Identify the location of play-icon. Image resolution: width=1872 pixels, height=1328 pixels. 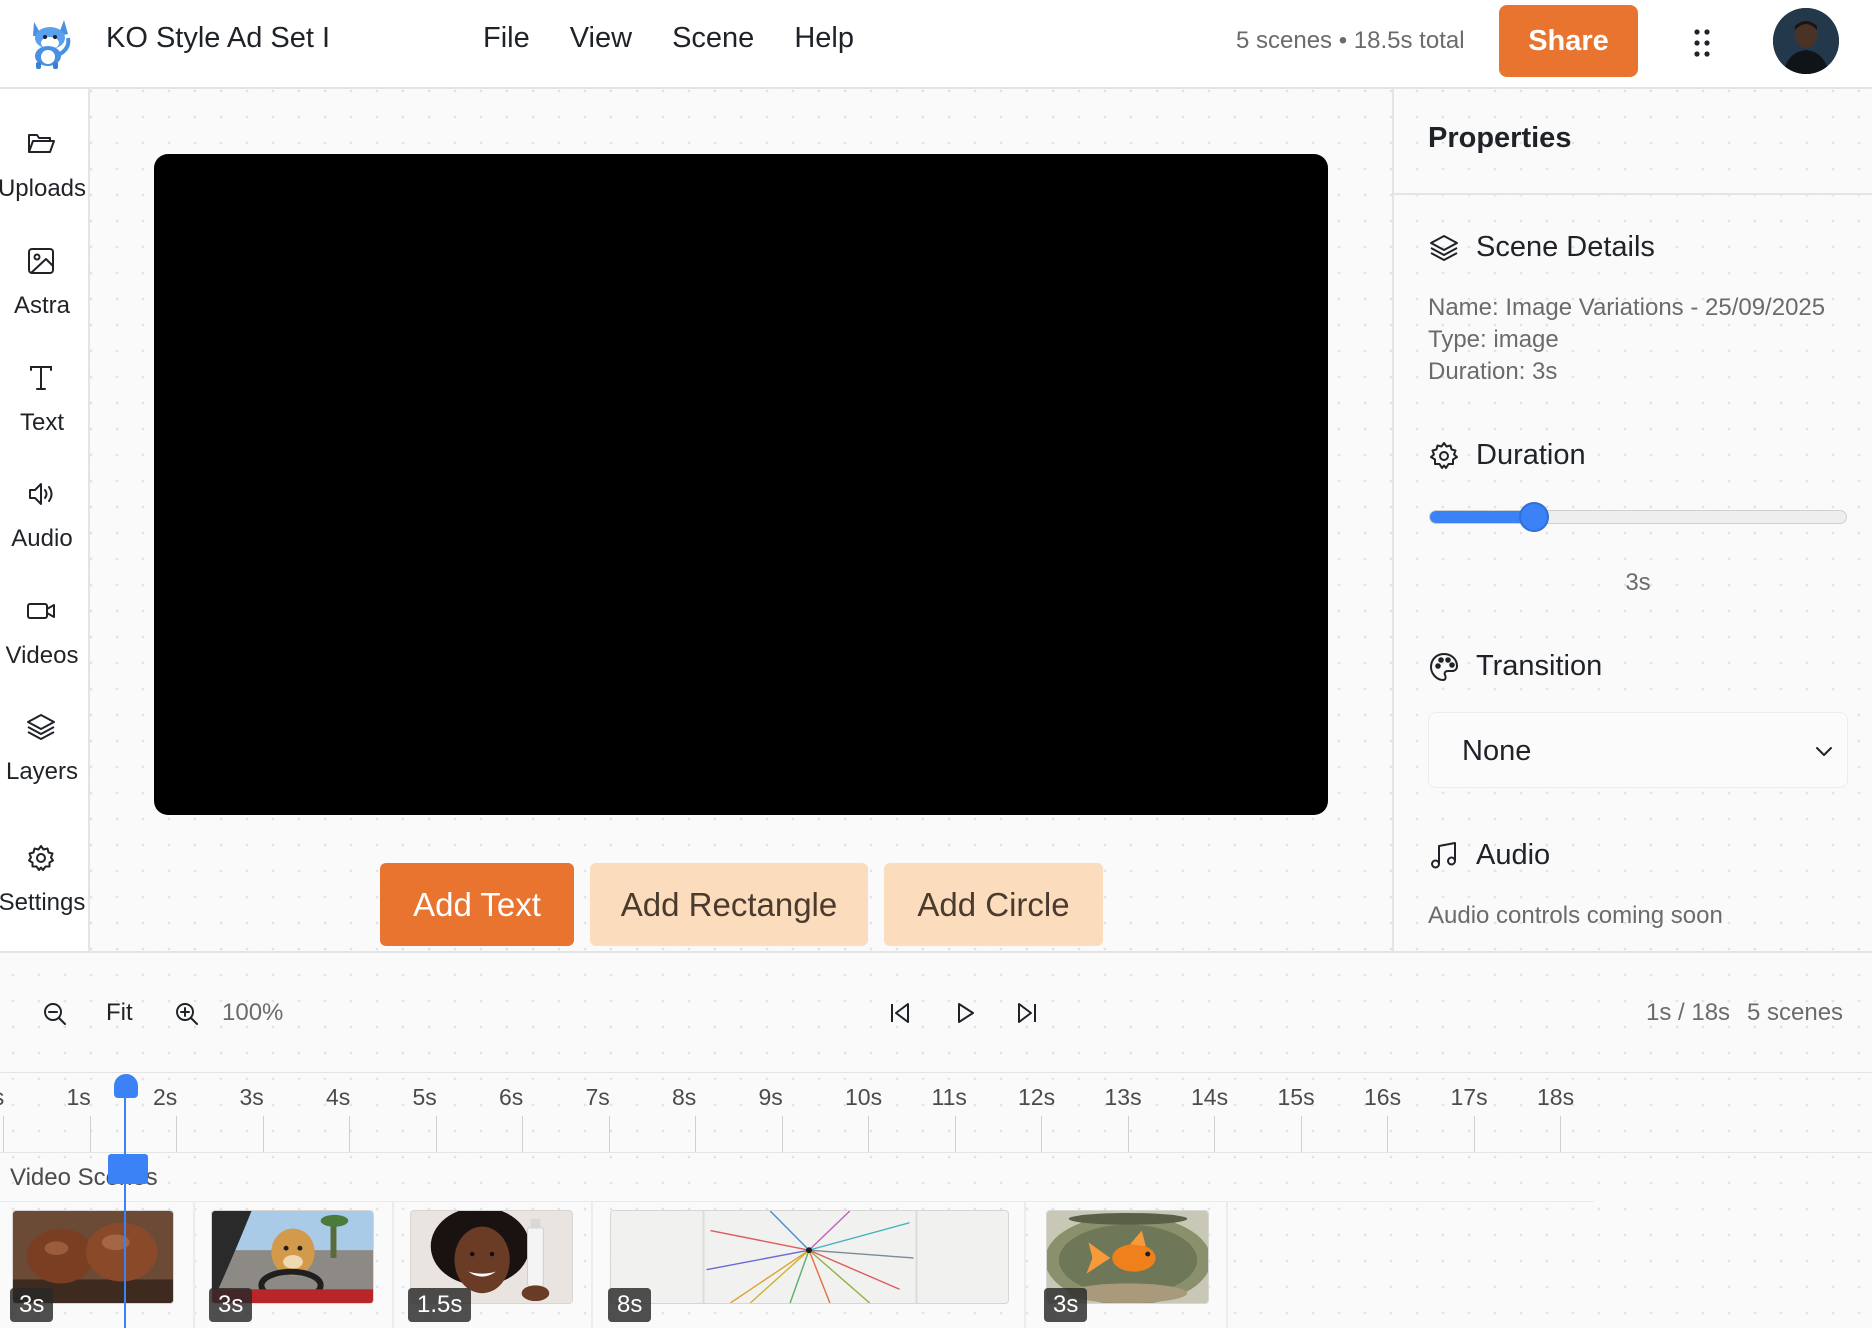
(965, 1013).